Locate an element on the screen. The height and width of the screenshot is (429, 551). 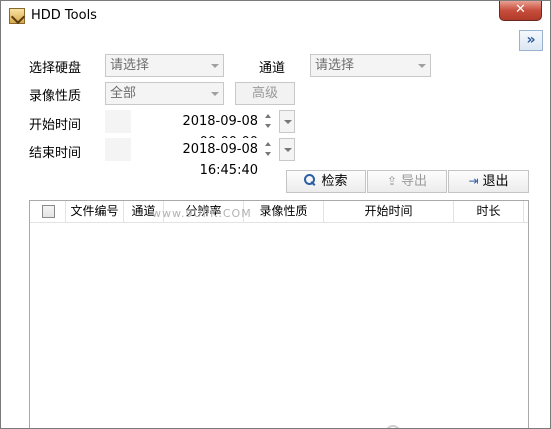
channel-select-value: 请选择 is located at coordinates (335, 65).